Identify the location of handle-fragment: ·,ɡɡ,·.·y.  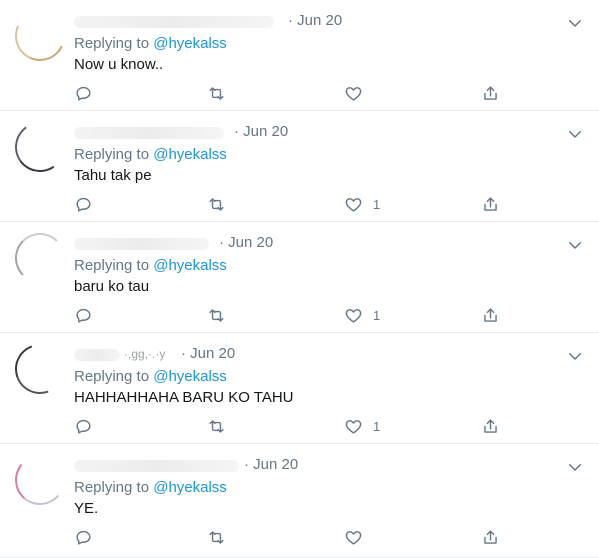
(145, 354).